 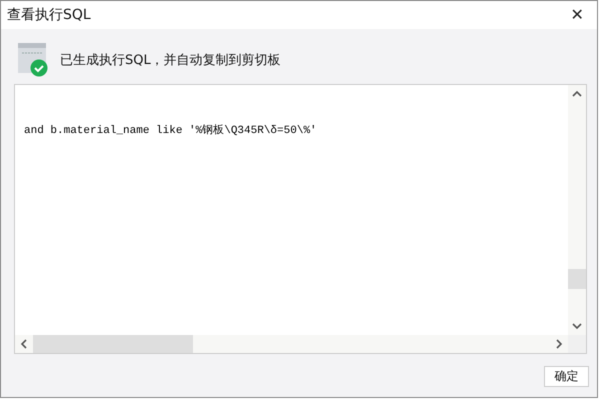 What do you see at coordinates (33, 60) in the screenshot?
I see `clipboard-check-icon` at bounding box center [33, 60].